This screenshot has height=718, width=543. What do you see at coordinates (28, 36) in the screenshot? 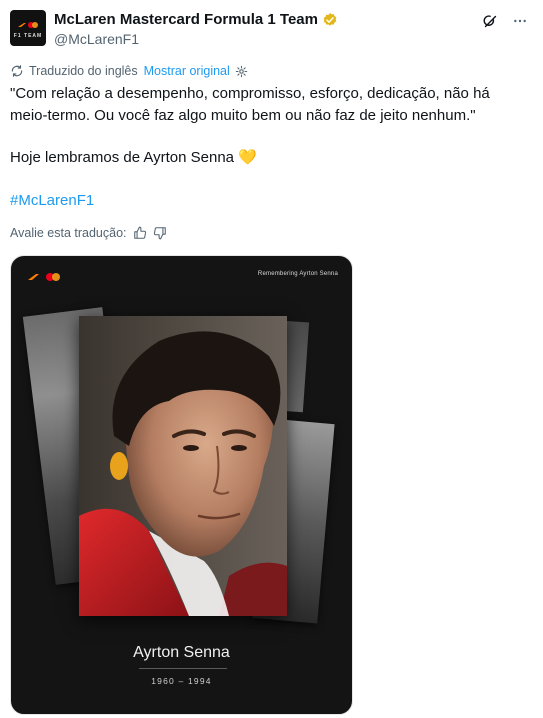
I see `avatar-text: F1 TEAM` at bounding box center [28, 36].